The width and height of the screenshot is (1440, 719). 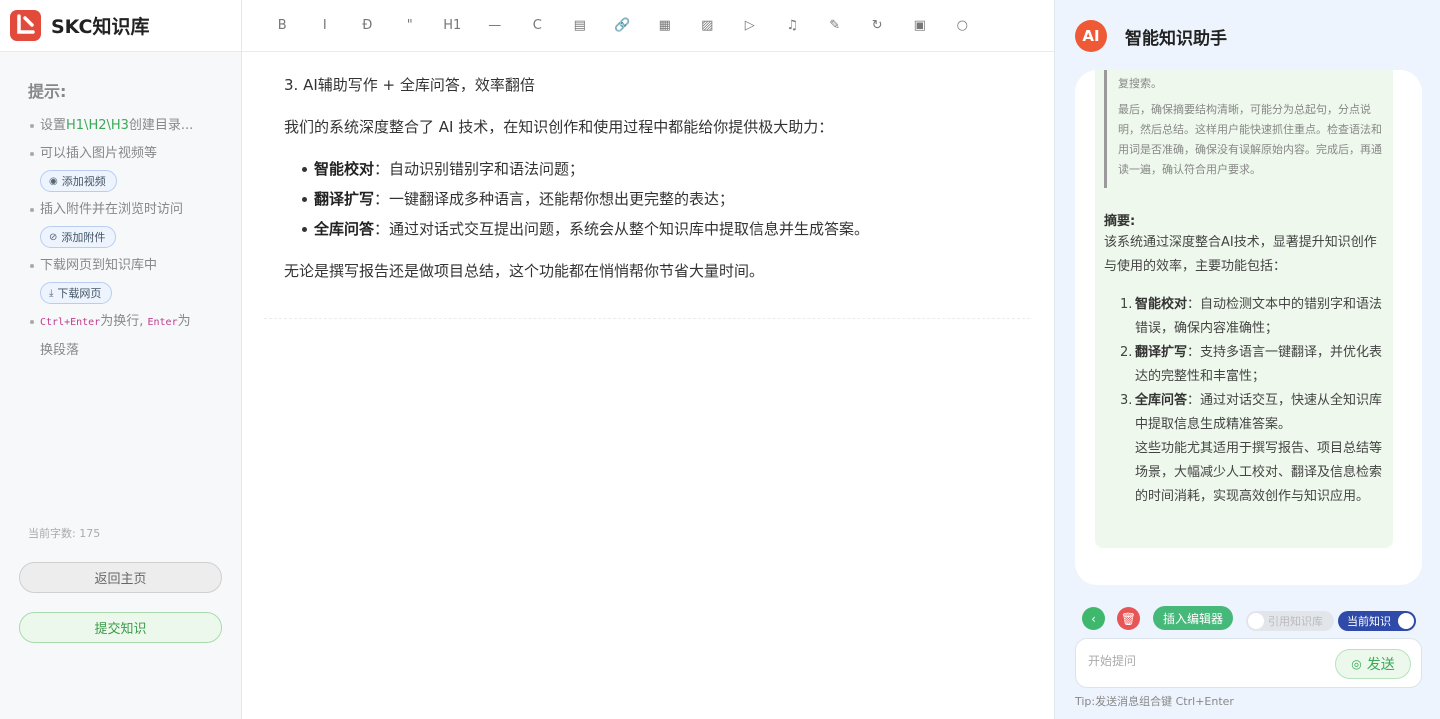 What do you see at coordinates (1240, 254) in the screenshot?
I see `summary-text: 该系统通过深度整合AI技术，显著提升知识创作与使用的效率，主要功能包括：` at bounding box center [1240, 254].